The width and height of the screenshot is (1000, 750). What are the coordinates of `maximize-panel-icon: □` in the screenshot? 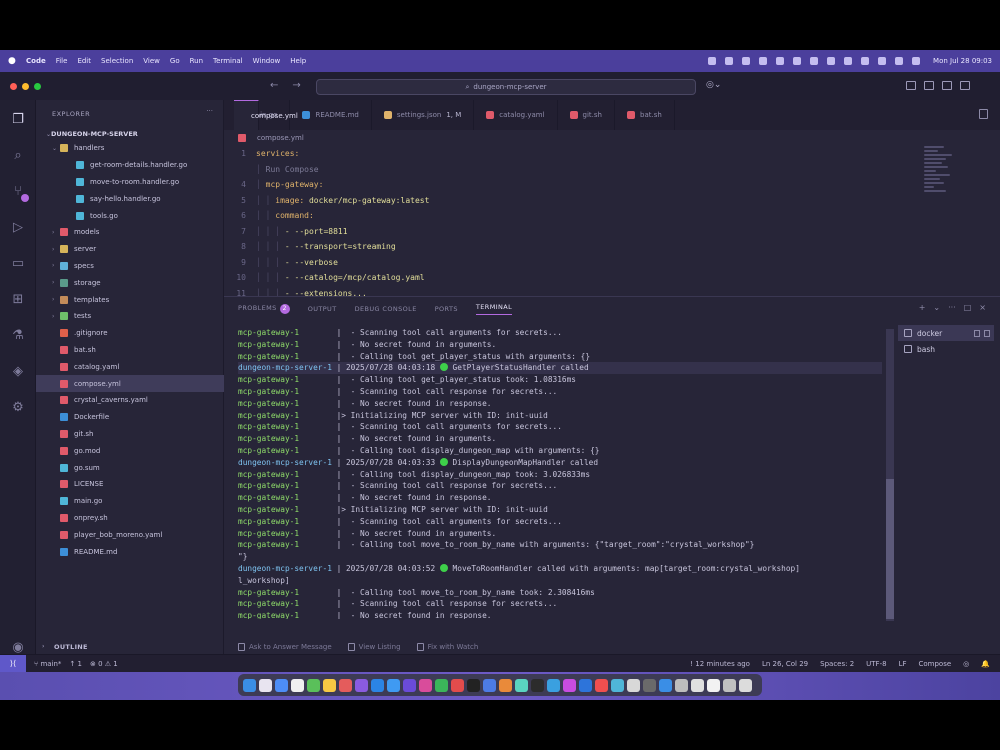 It's located at (968, 307).